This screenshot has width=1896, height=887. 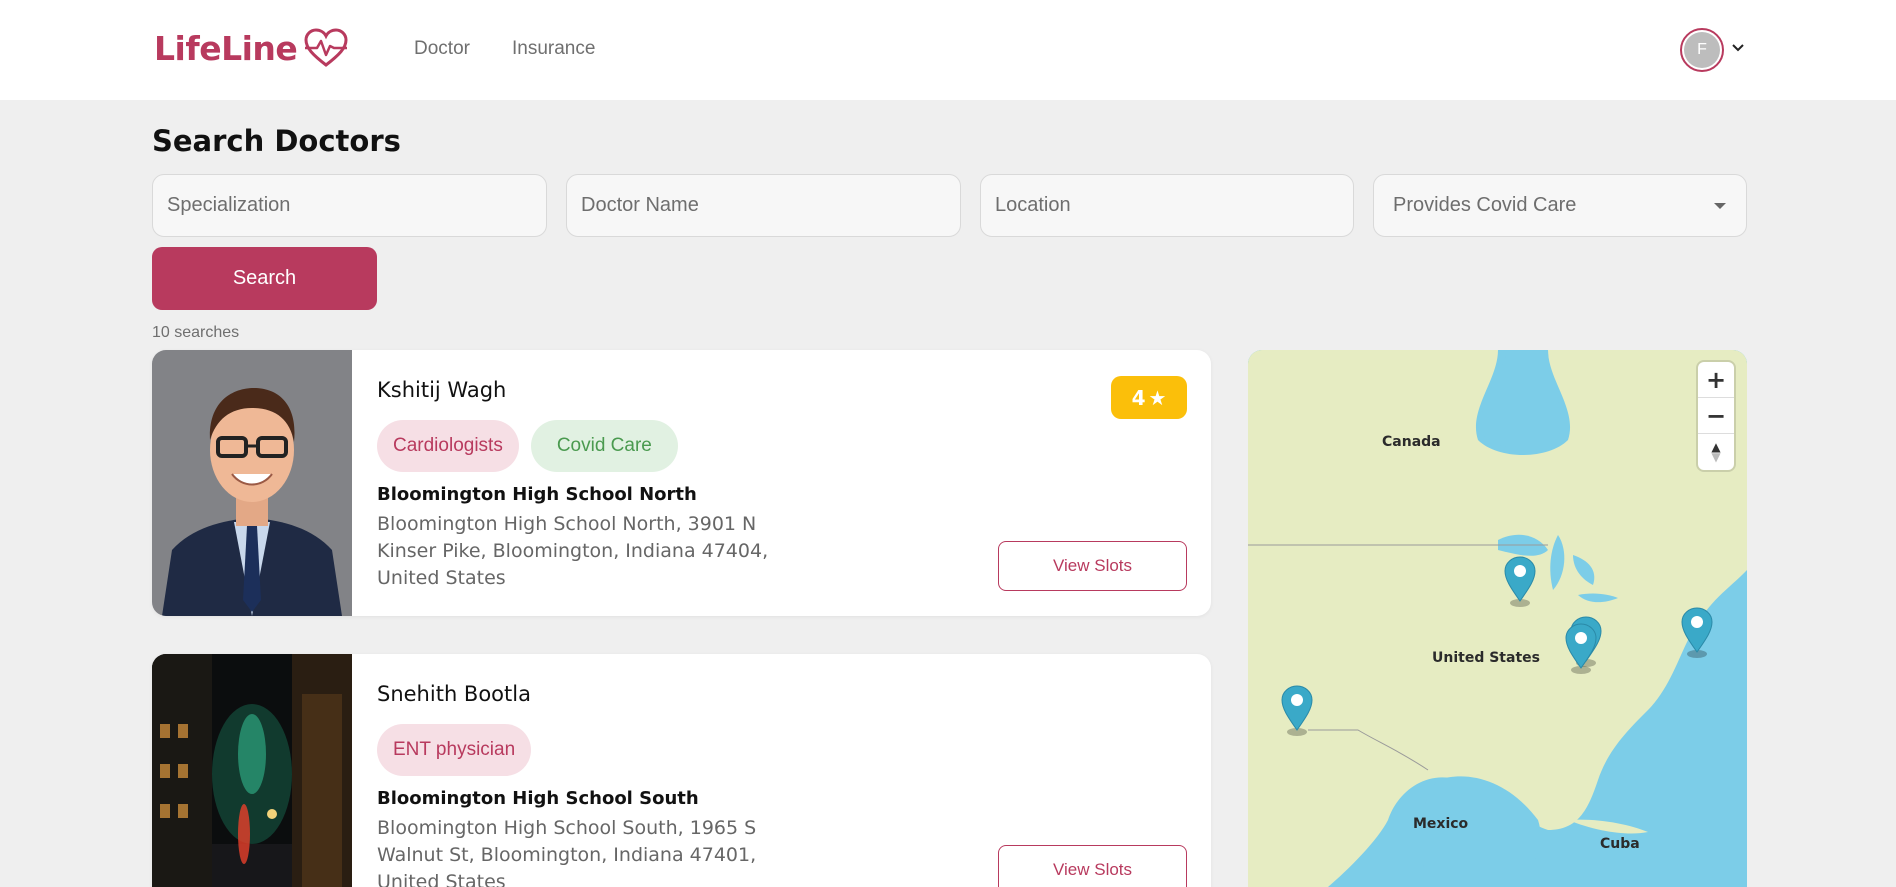 I want to click on tag-list: ENT physician, so click(x=454, y=750).